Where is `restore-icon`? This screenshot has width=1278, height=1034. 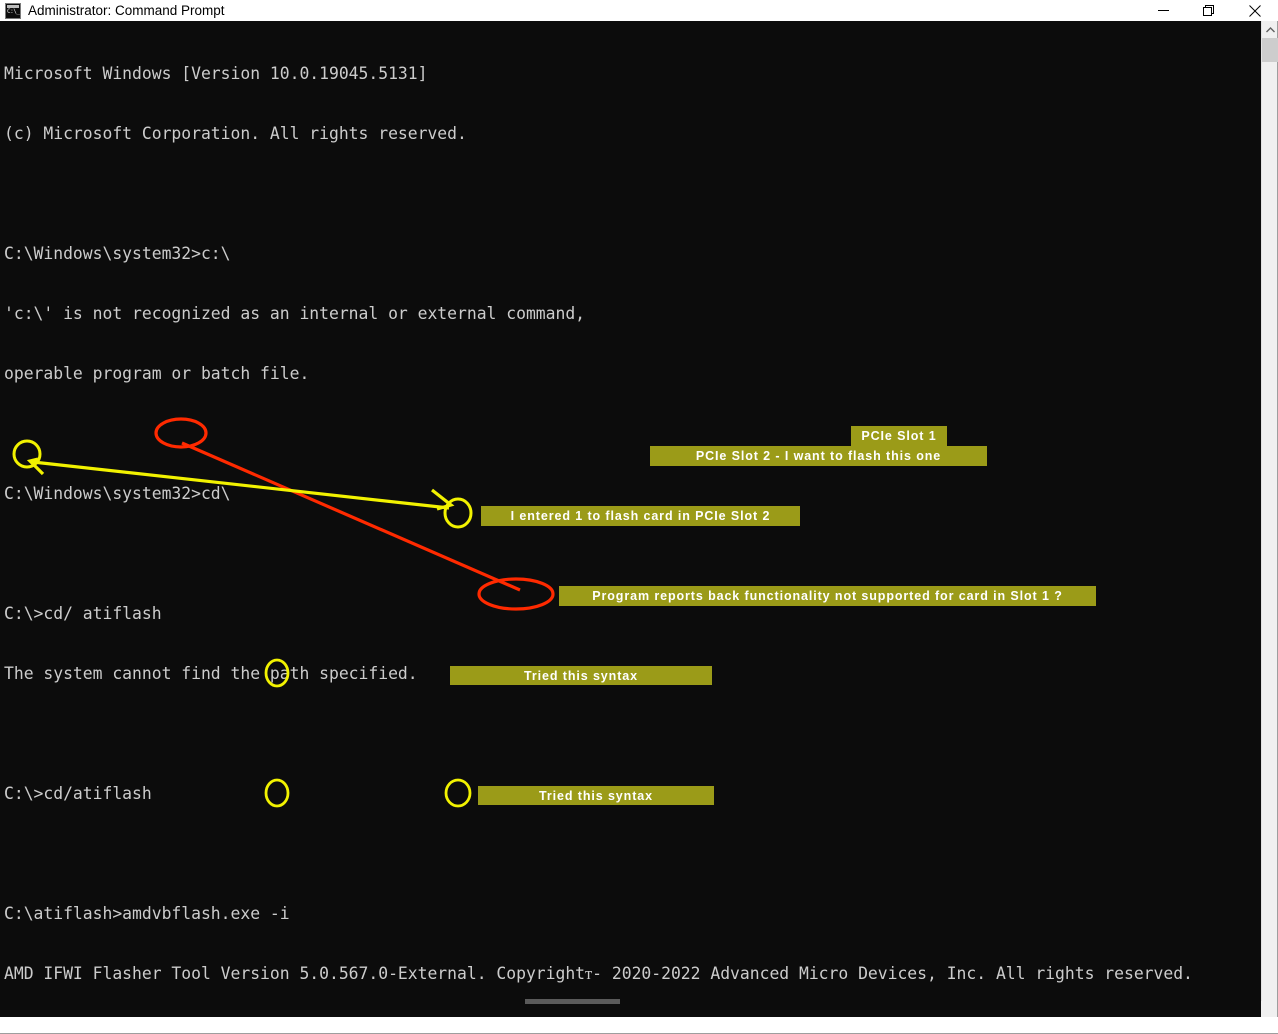
restore-icon is located at coordinates (1209, 10).